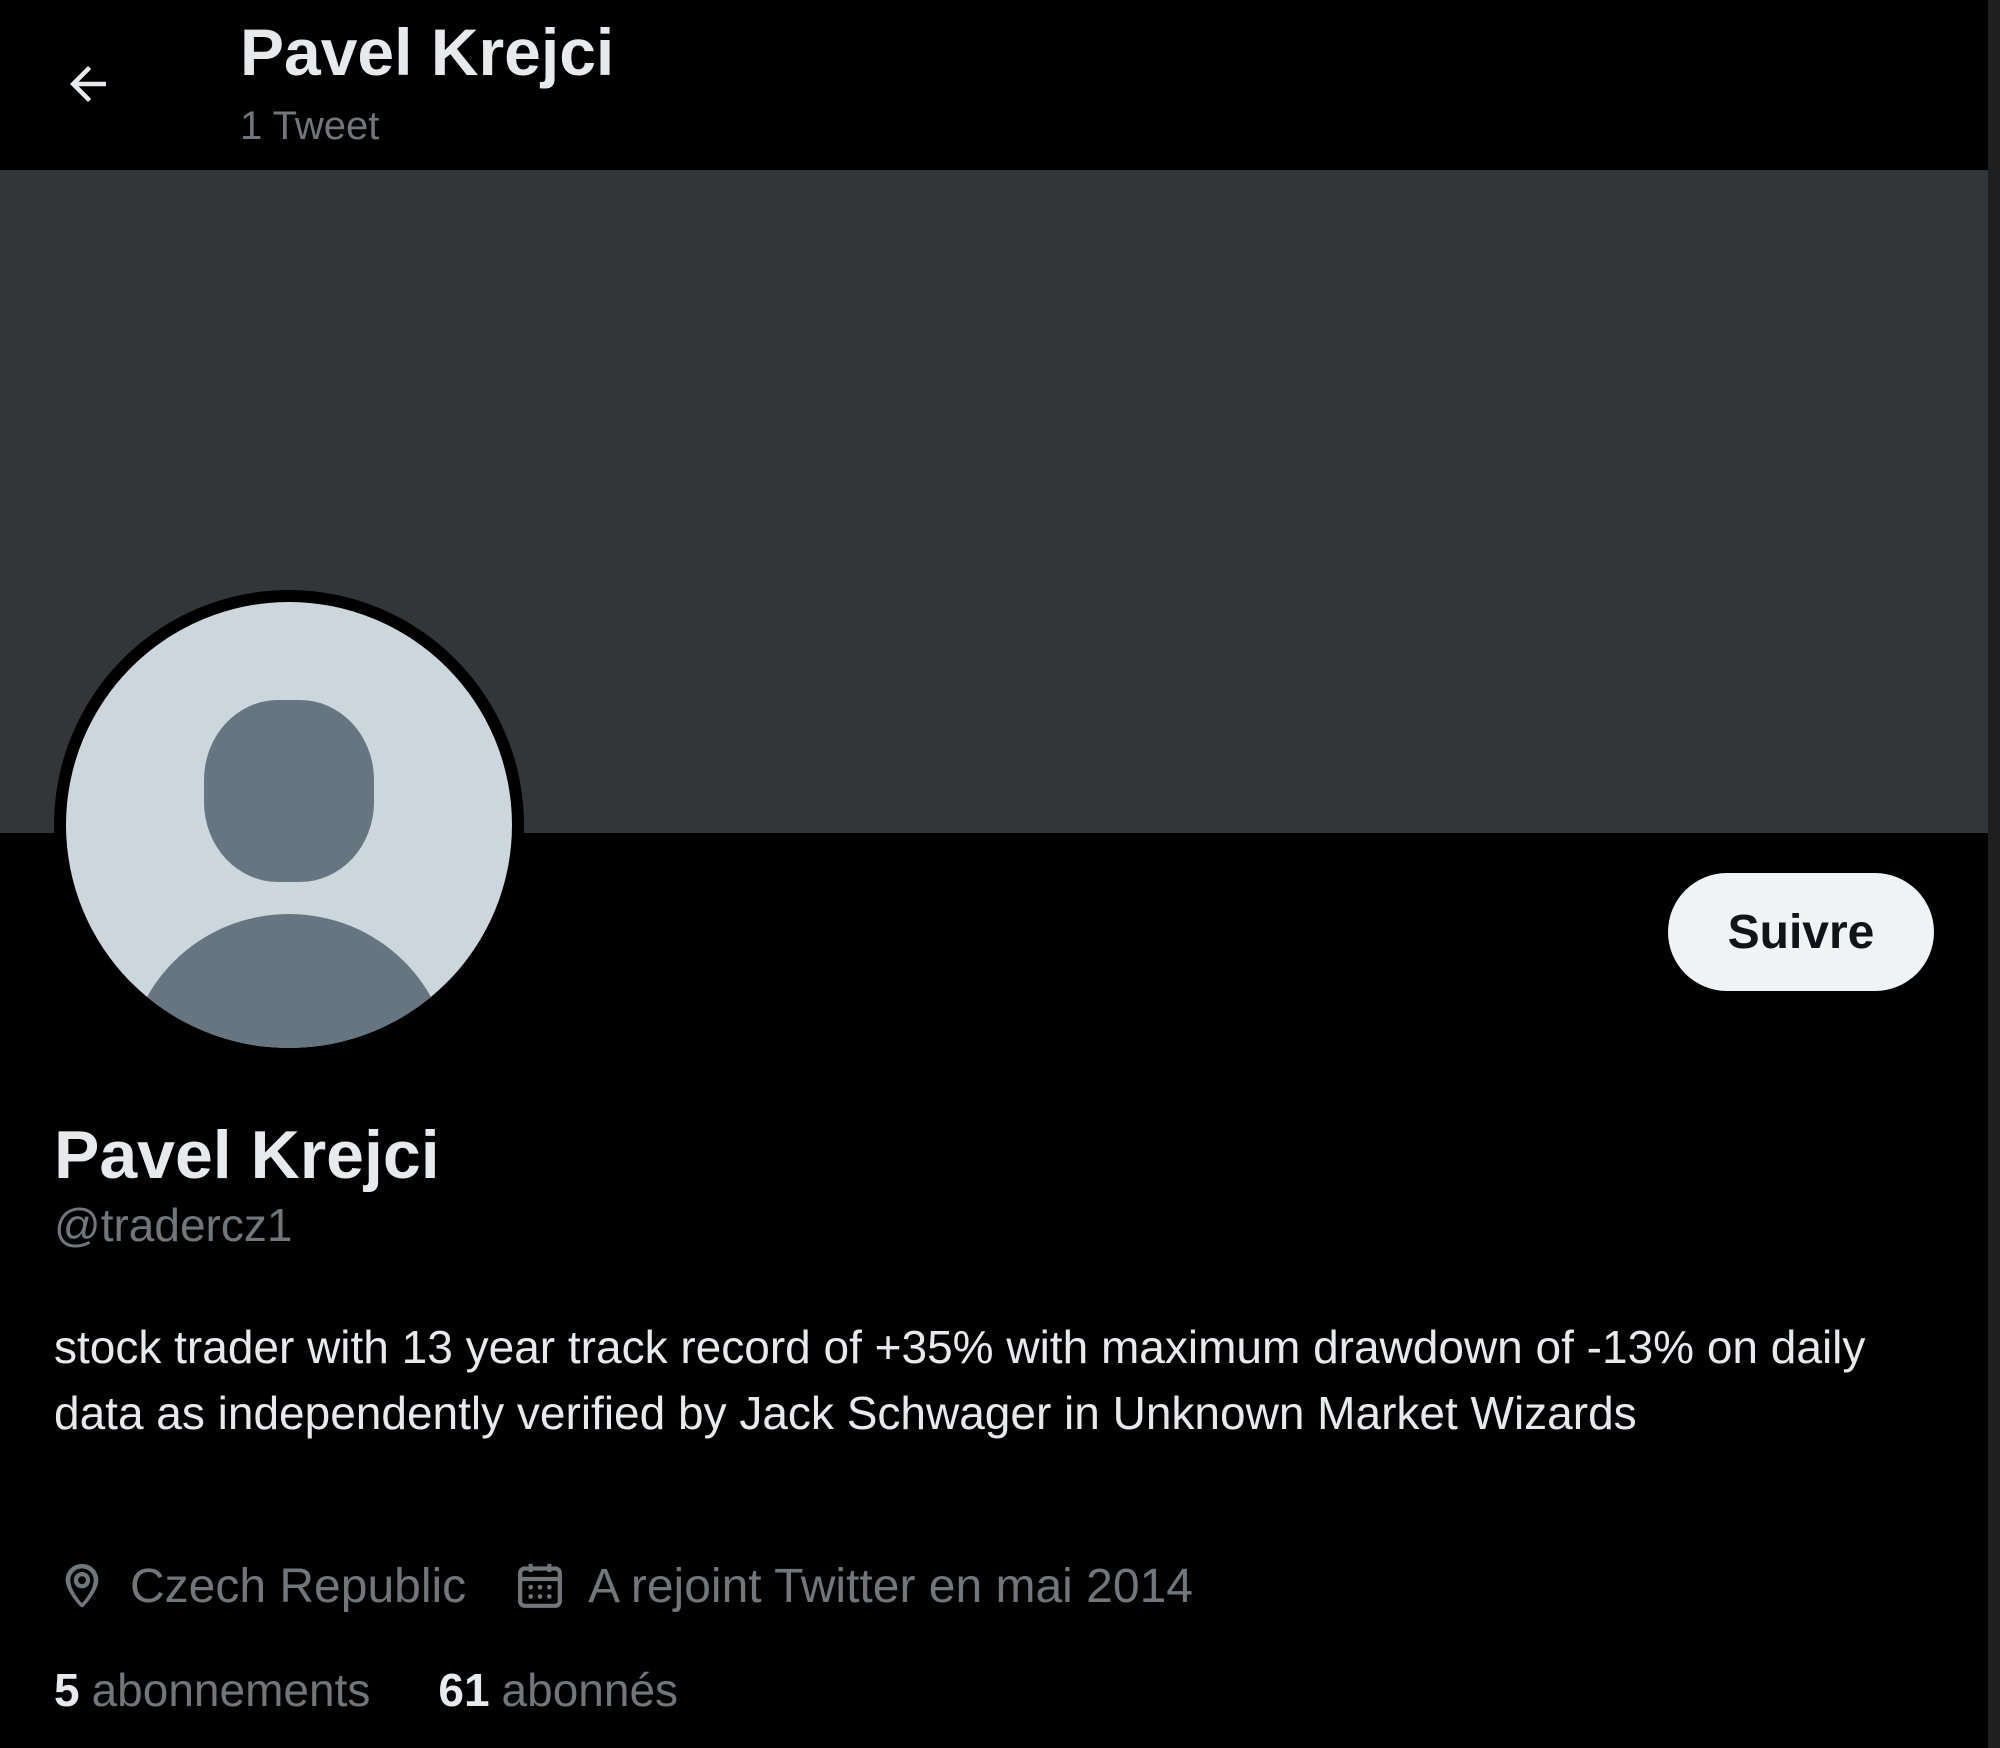  Describe the element at coordinates (67, 1690) in the screenshot. I see `following-count: 5` at that location.